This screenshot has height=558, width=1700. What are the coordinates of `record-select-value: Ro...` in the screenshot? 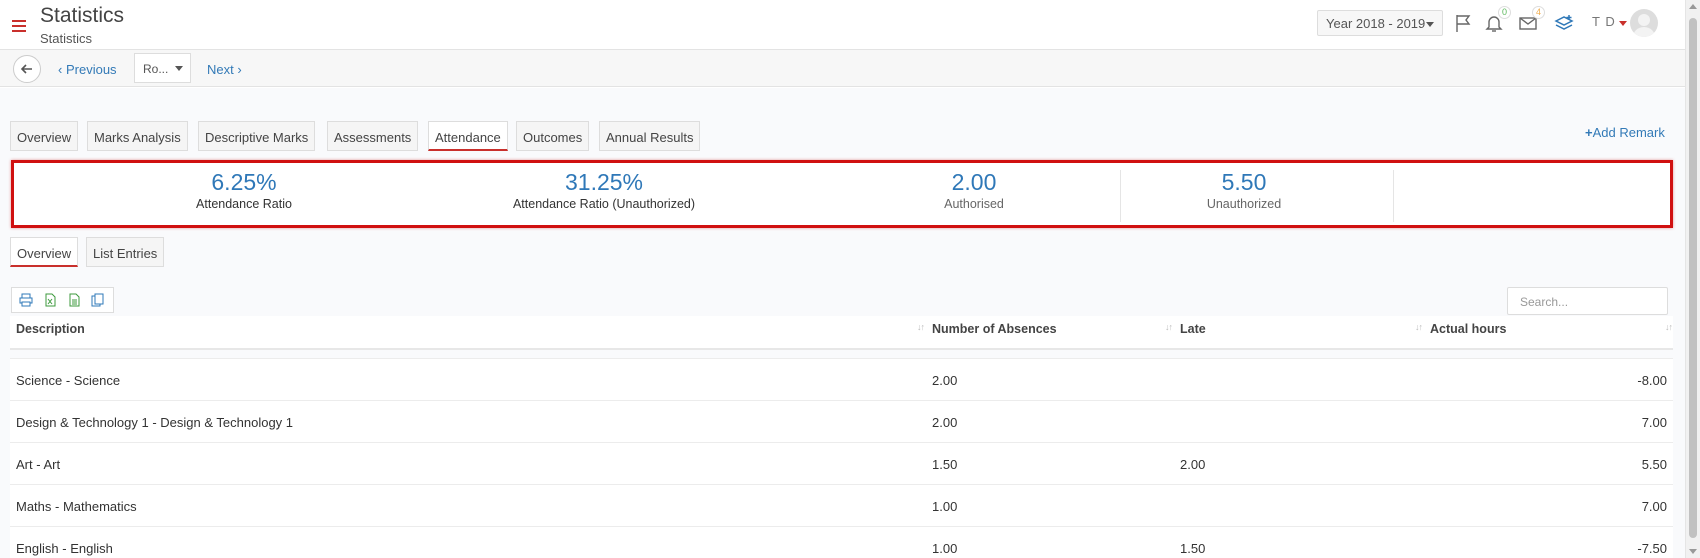 It's located at (156, 69).